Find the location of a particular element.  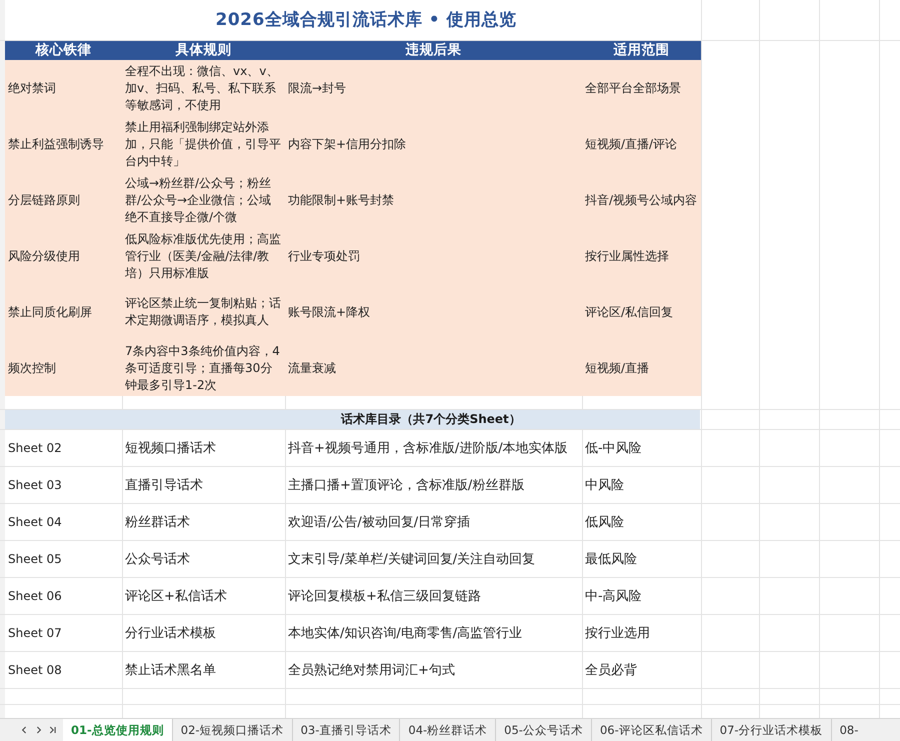

table-cell: 7条内容中3条纯价值内容，4条可适度引导；直播每30分钟最多引导1-2次 is located at coordinates (203, 368).